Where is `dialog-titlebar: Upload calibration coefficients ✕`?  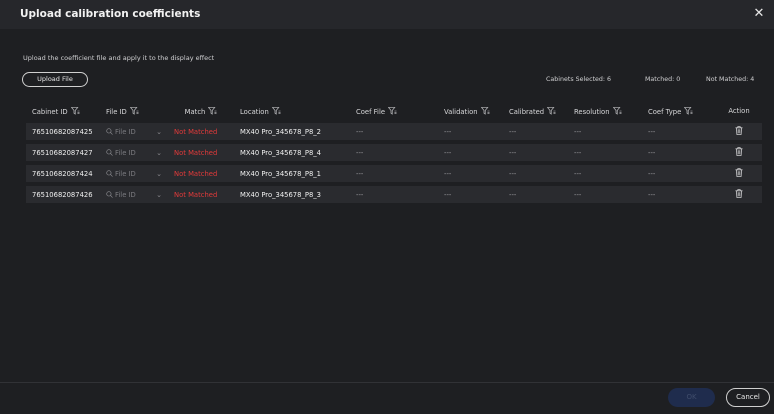
dialog-titlebar: Upload calibration coefficients ✕ is located at coordinates (387, 14).